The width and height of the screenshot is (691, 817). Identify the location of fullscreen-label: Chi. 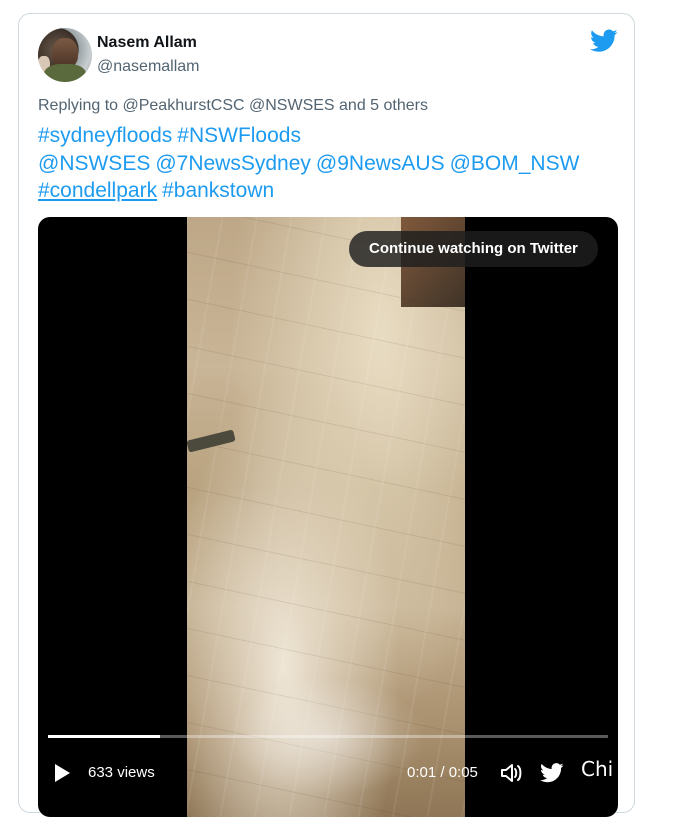
(597, 769).